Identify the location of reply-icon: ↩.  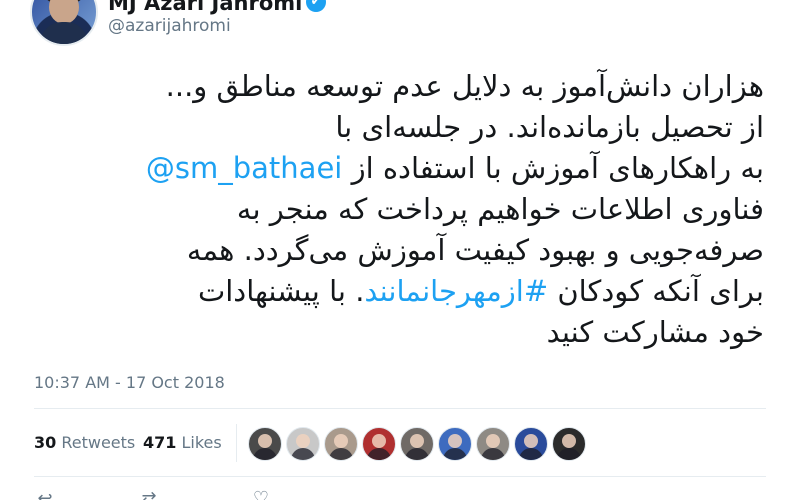
(45, 494).